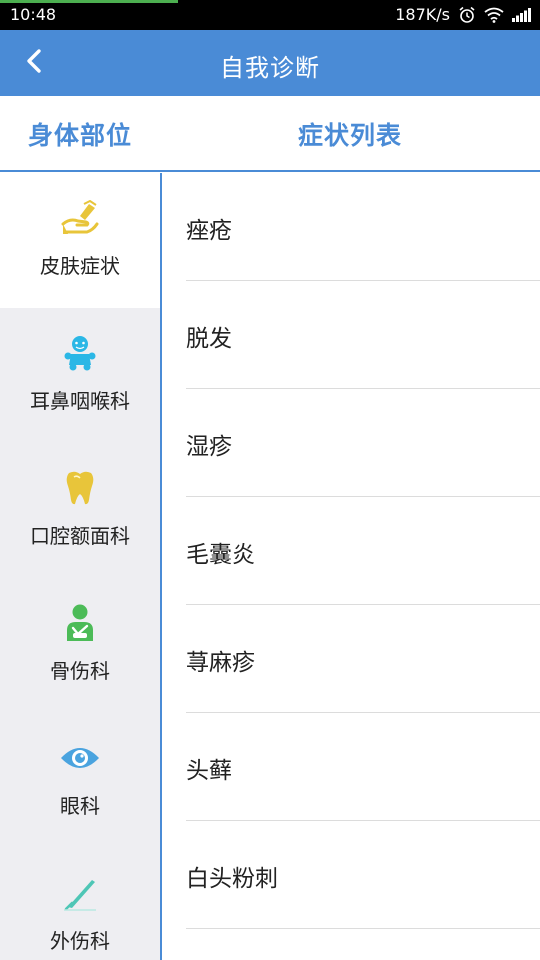 The width and height of the screenshot is (540, 960). Describe the element at coordinates (80, 645) in the screenshot. I see `category-item-orthopedics: 骨伤科` at that location.